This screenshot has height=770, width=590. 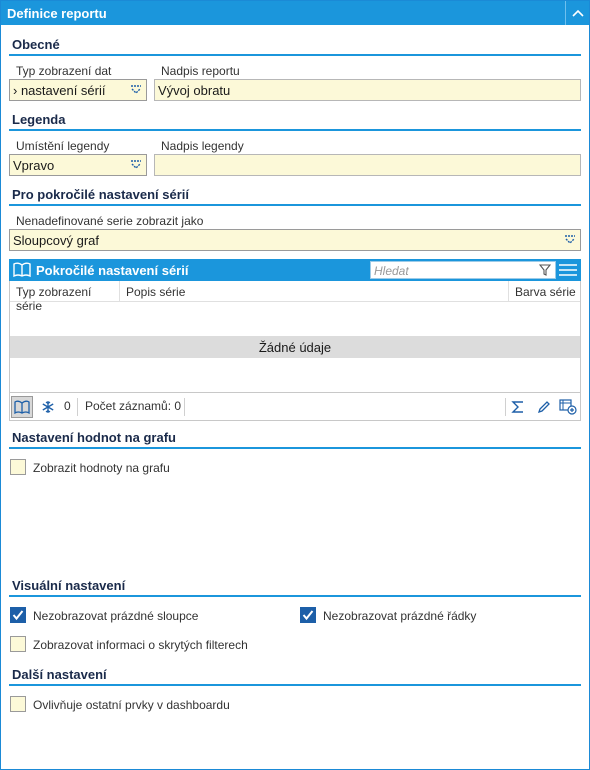 What do you see at coordinates (63, 146) in the screenshot?
I see `legend-position-label: Umístění legendy` at bounding box center [63, 146].